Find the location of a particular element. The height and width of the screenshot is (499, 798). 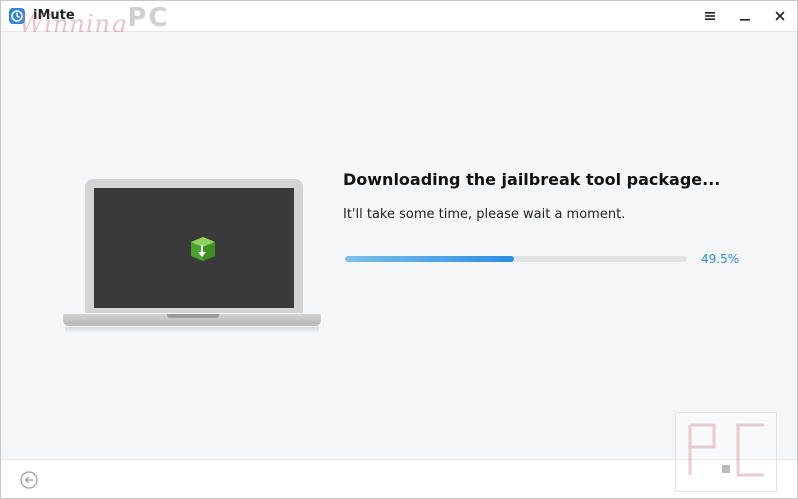

minimize-button is located at coordinates (745, 16).